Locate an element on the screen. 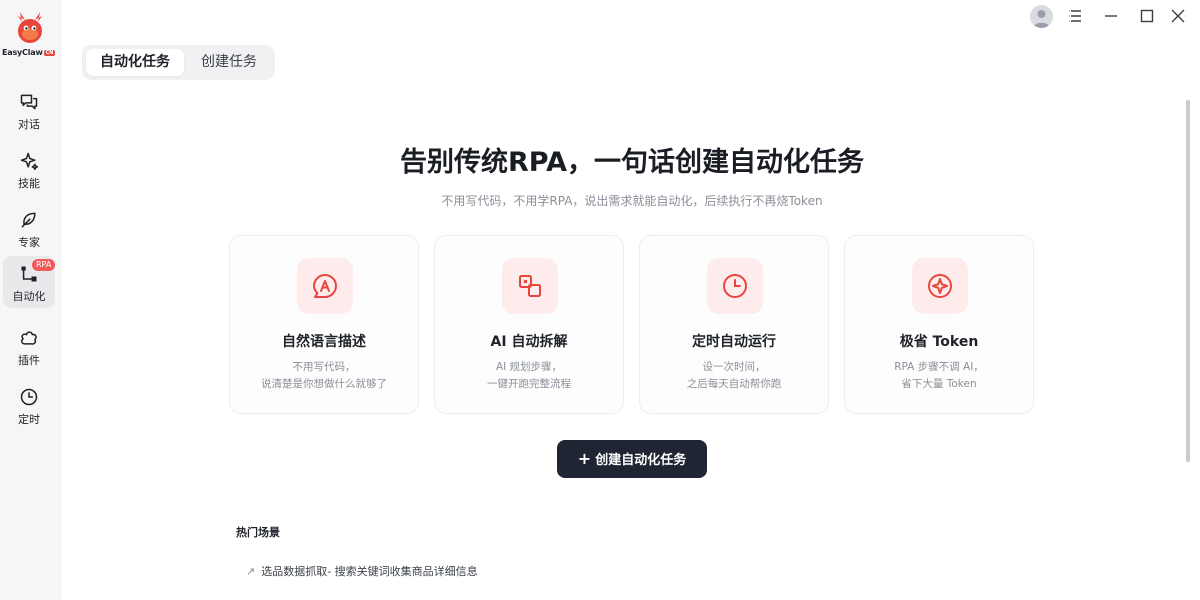  sidebar-item-label: 对话 is located at coordinates (29, 124).